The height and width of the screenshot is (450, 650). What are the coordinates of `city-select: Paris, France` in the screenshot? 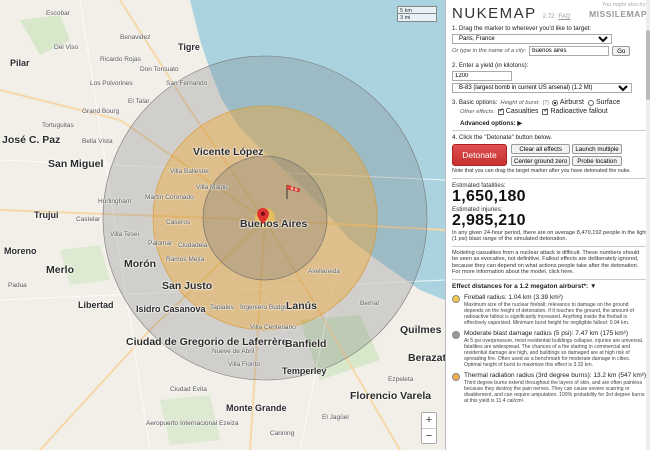 It's located at (532, 39).